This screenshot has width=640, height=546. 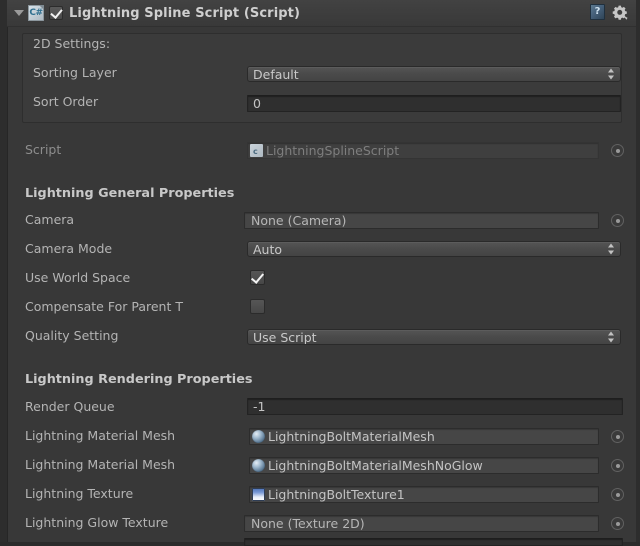 I want to click on lightning-glow-texture-label: Lightning Glow Texture, so click(x=97, y=522).